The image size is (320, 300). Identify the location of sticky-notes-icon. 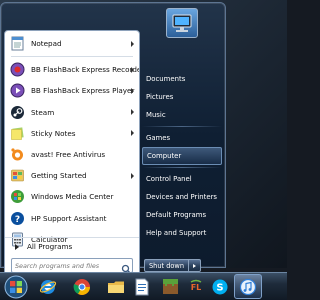
(17, 133).